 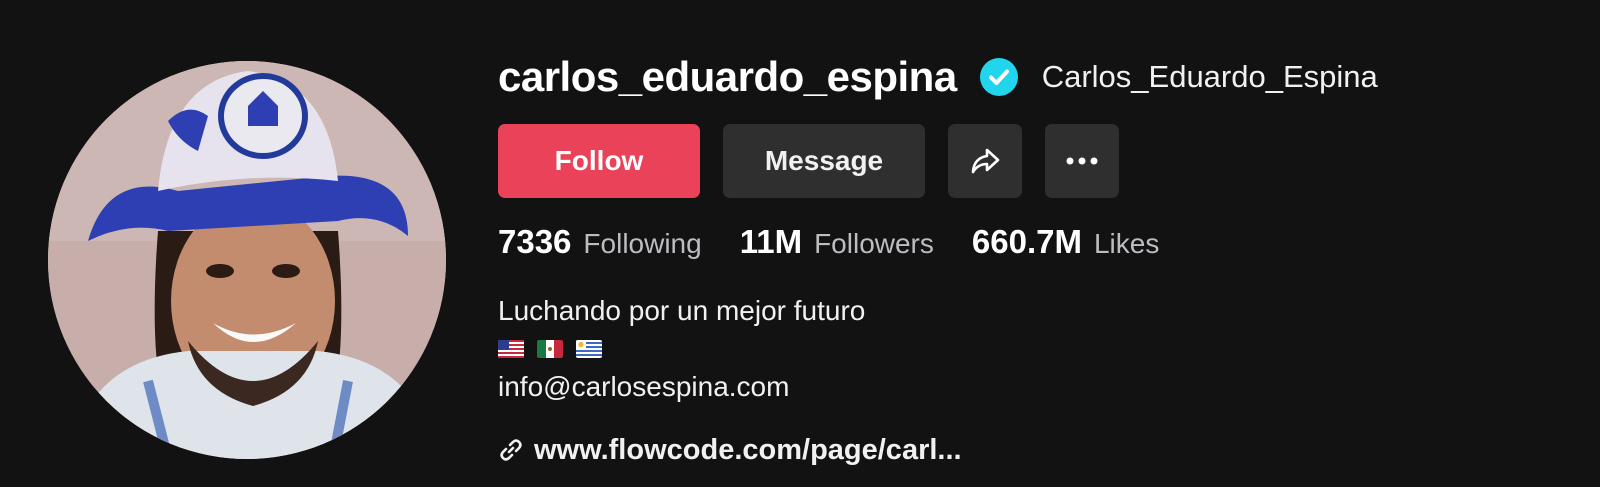 What do you see at coordinates (511, 450) in the screenshot?
I see `link-icon` at bounding box center [511, 450].